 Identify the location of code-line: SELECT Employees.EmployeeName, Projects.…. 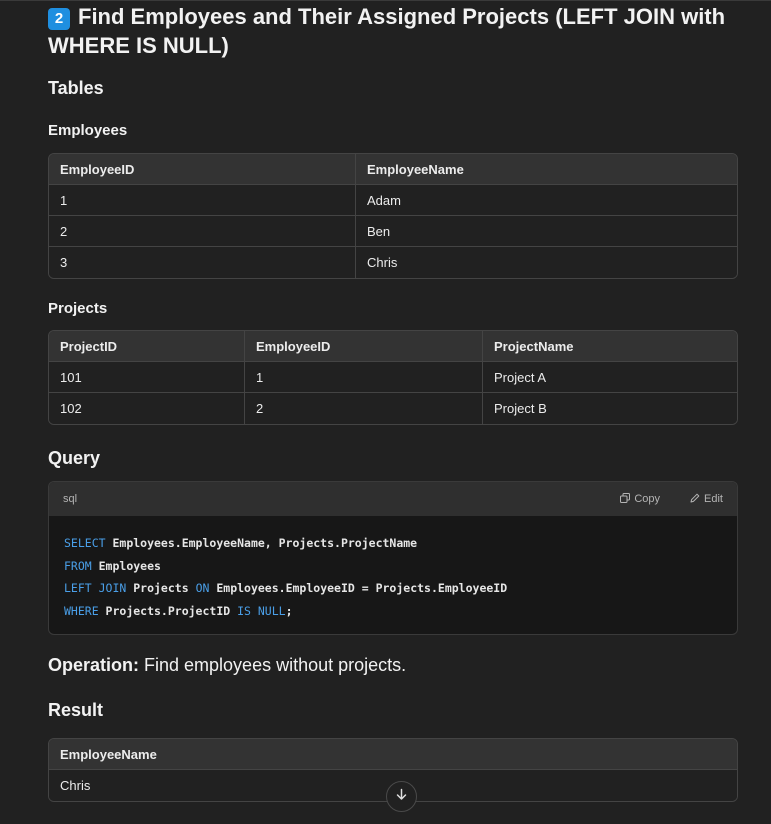
(393, 543).